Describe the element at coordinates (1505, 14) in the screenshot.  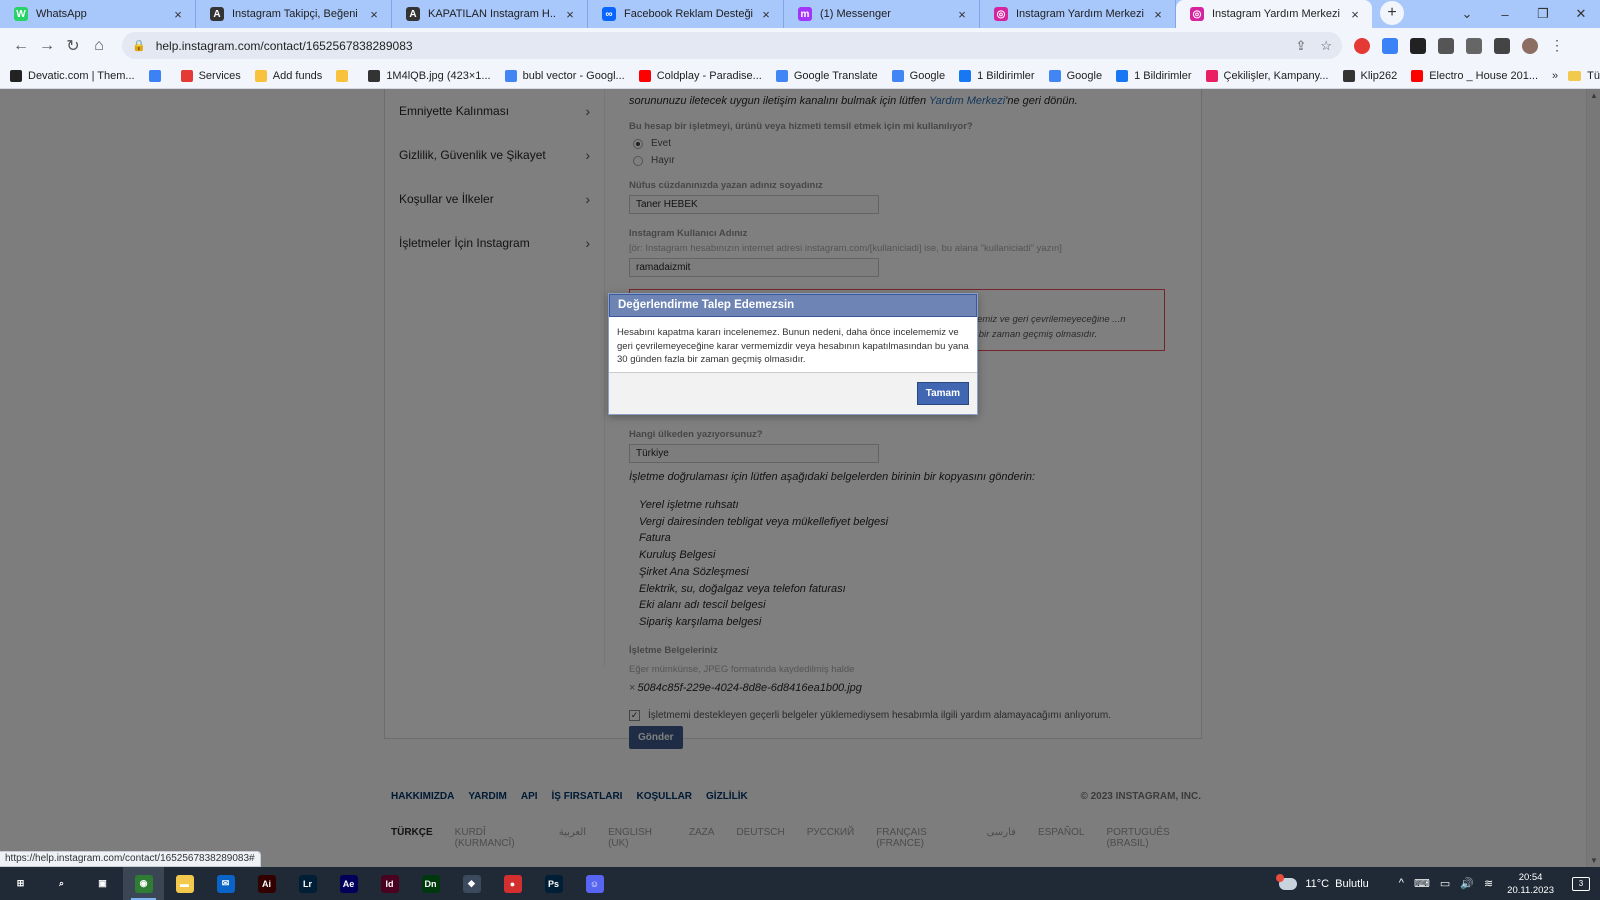
I see `minimize-button: –` at that location.